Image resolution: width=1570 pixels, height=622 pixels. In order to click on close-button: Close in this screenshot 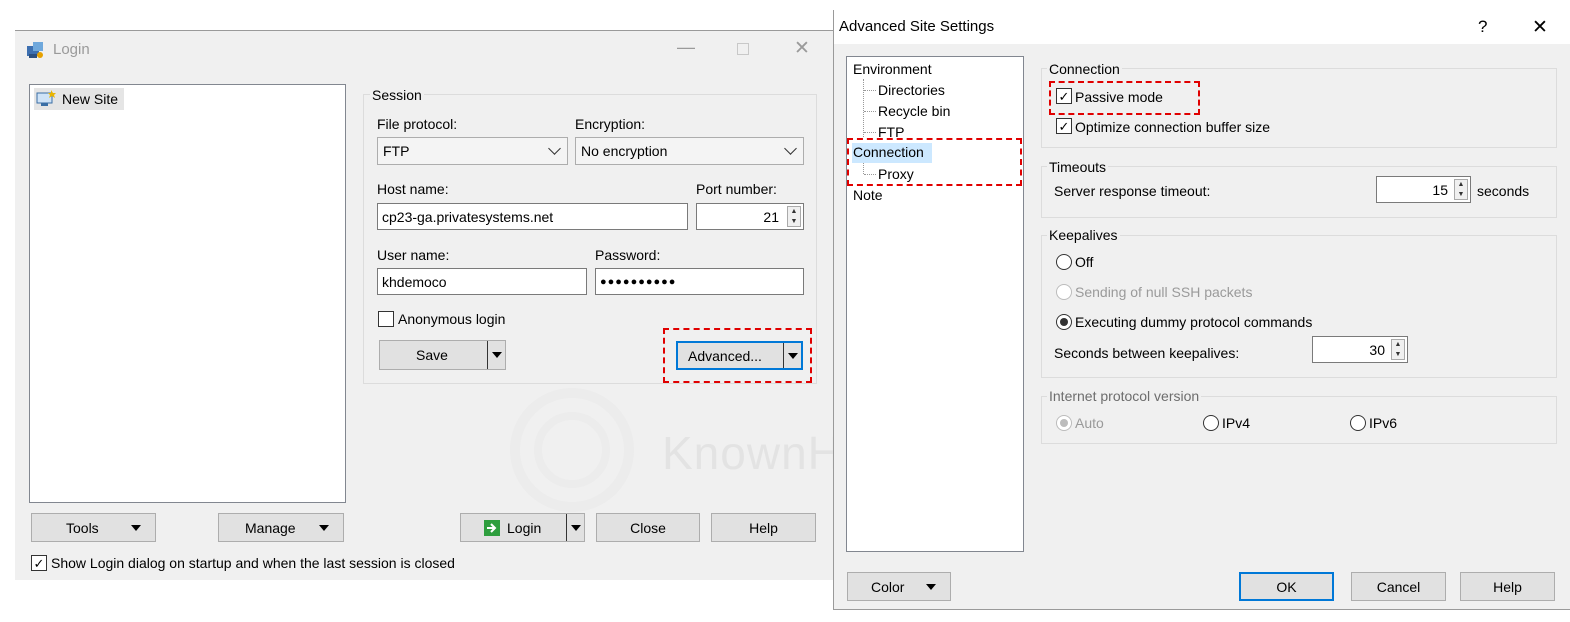, I will do `click(648, 527)`.